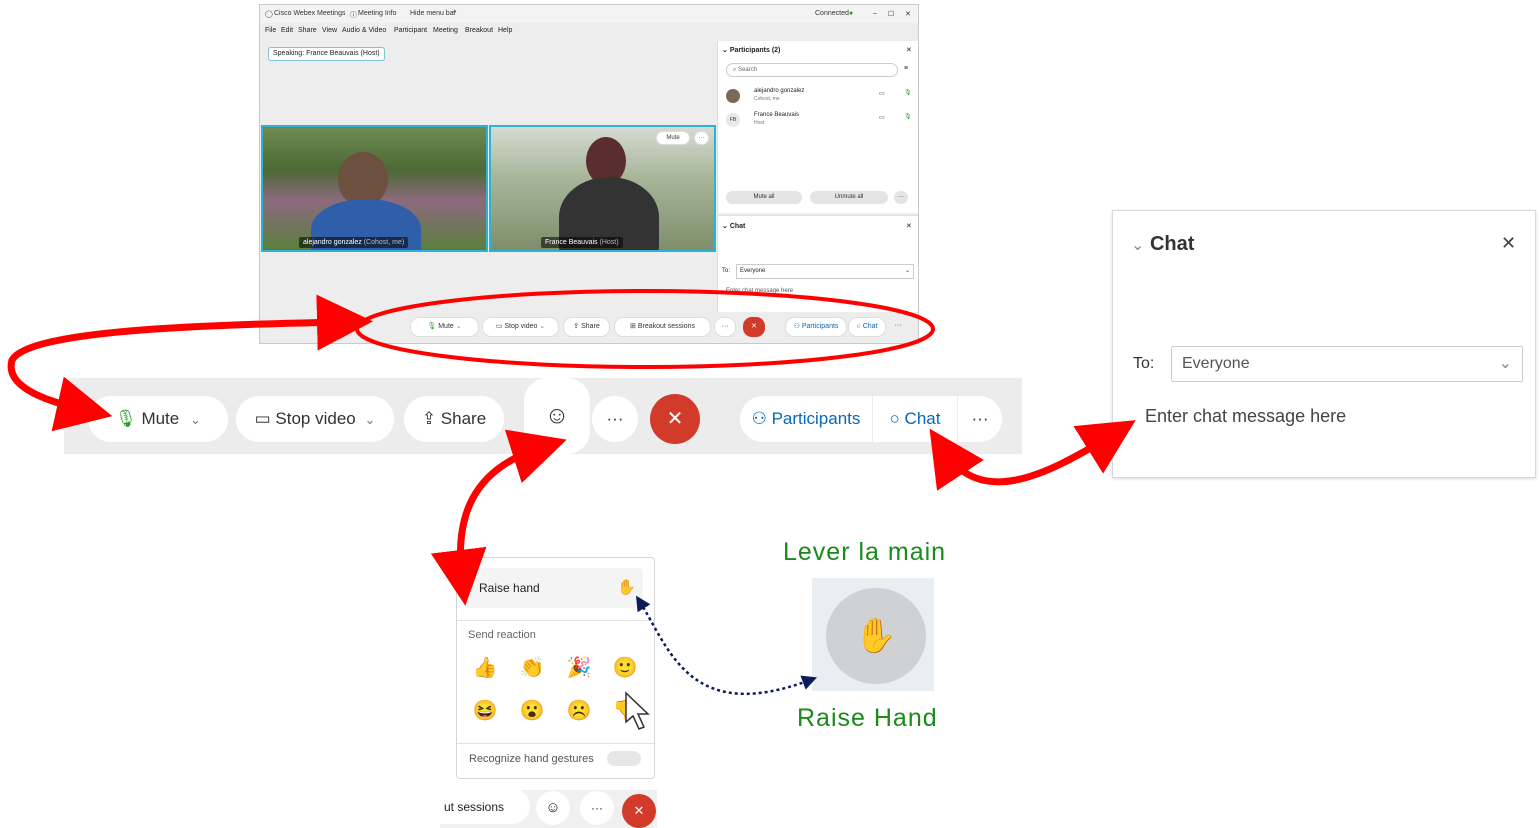  What do you see at coordinates (727, 645) in the screenshot?
I see `dotted-arrow-raise-hand` at bounding box center [727, 645].